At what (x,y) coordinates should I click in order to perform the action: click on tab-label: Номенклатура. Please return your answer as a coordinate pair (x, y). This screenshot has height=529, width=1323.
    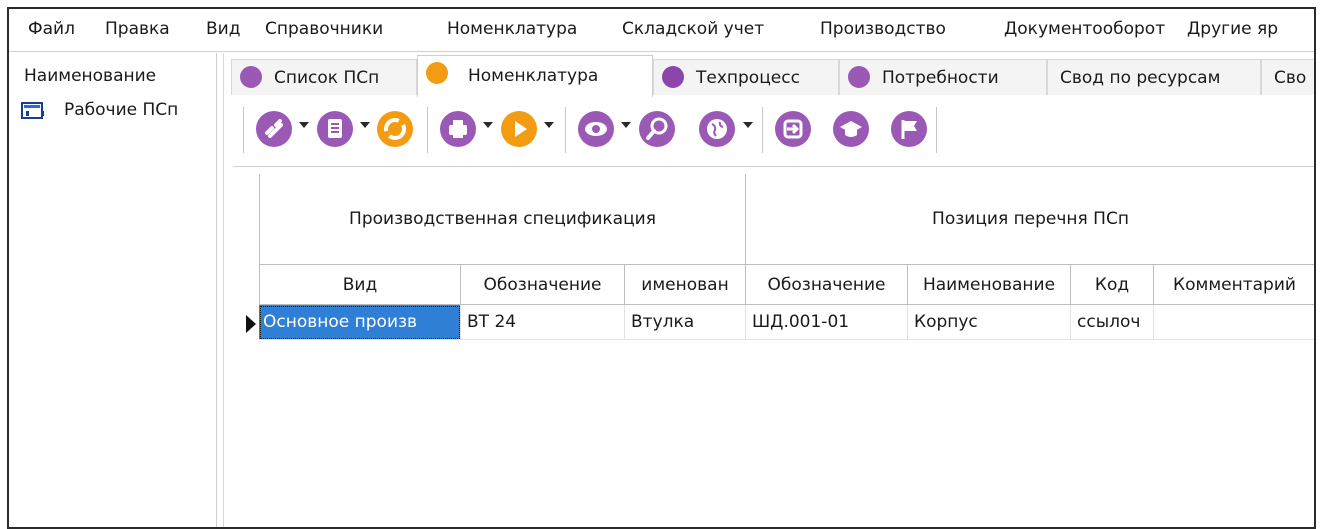
    Looking at the image, I should click on (533, 76).